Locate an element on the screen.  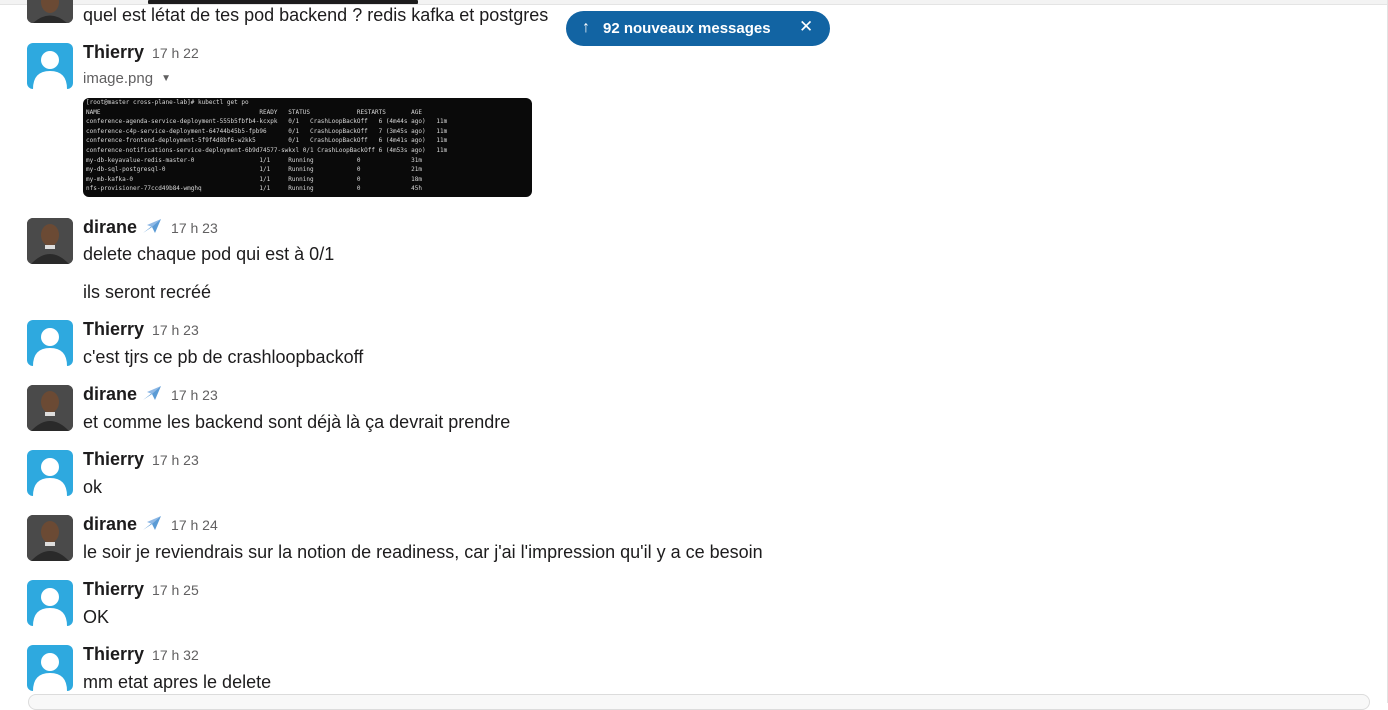
caret-down-icon: ▼ is located at coordinates (166, 78).